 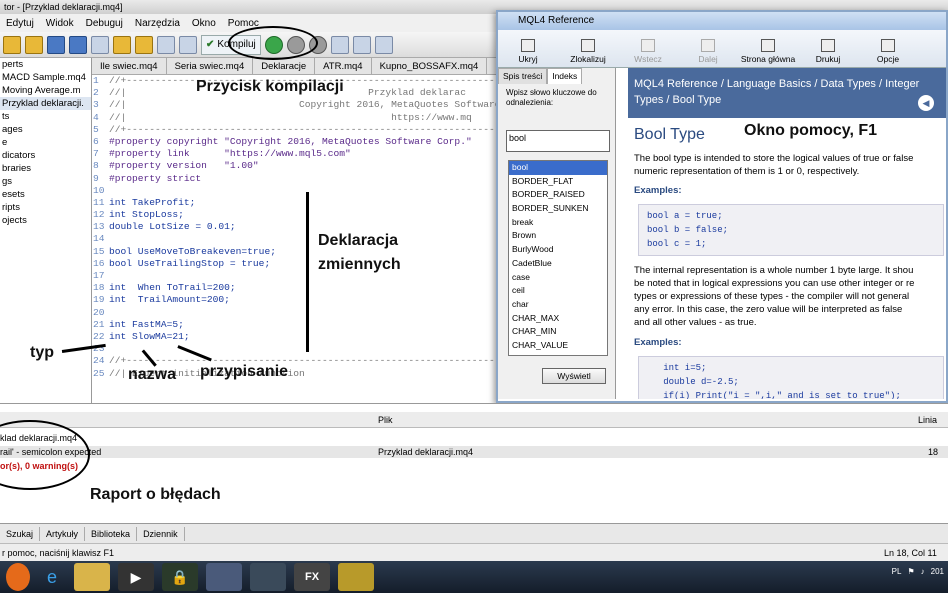 What do you see at coordinates (100, 44) in the screenshot?
I see `navigator-toggle-icon` at bounding box center [100, 44].